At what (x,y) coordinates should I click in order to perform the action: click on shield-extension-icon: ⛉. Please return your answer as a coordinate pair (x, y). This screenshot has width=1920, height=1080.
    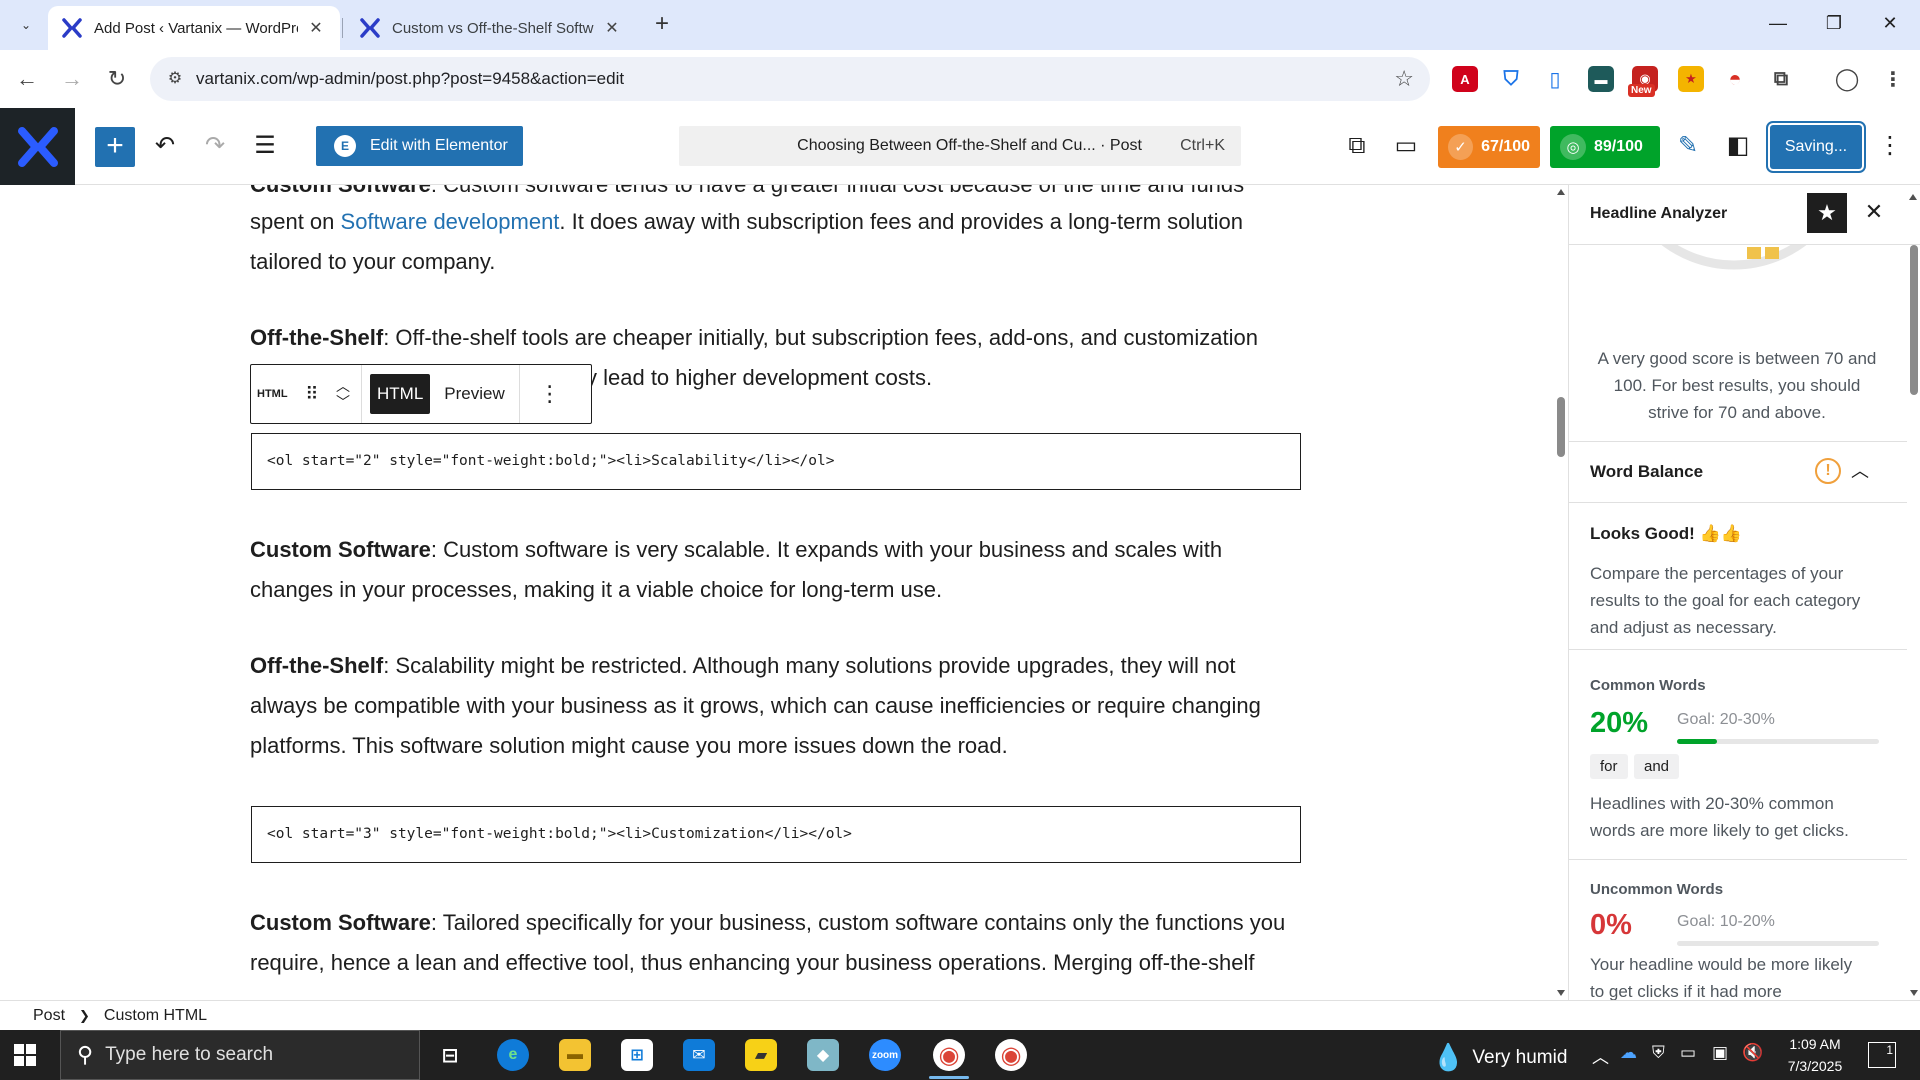
    Looking at the image, I should click on (1511, 79).